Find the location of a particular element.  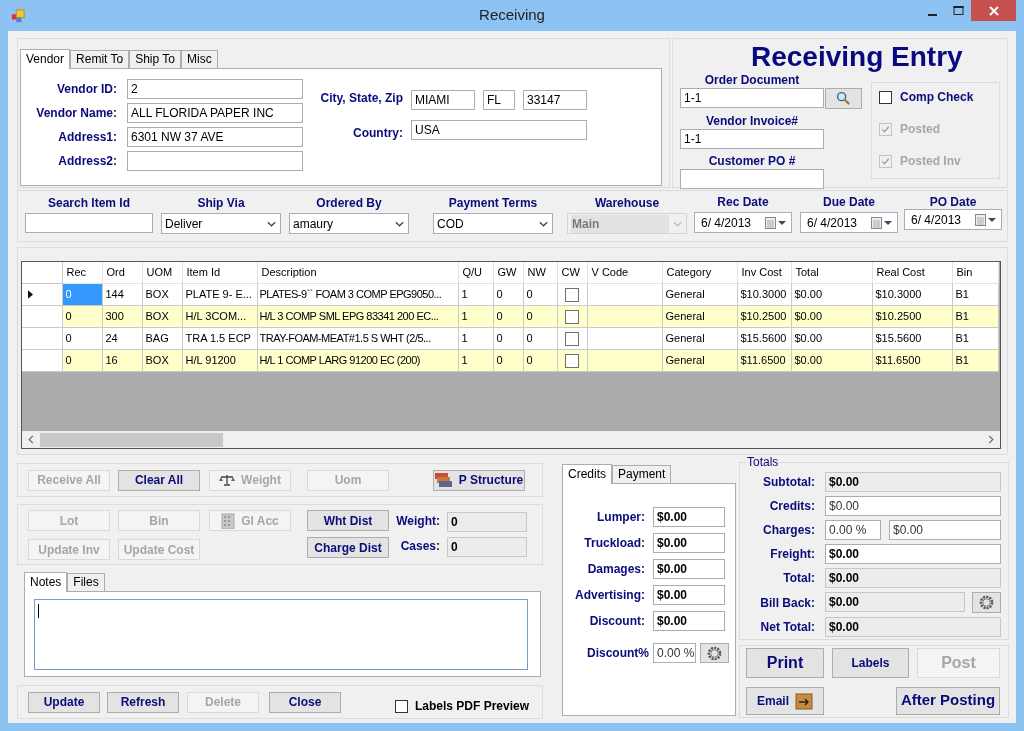

field-label: Warehouse is located at coordinates (627, 203).